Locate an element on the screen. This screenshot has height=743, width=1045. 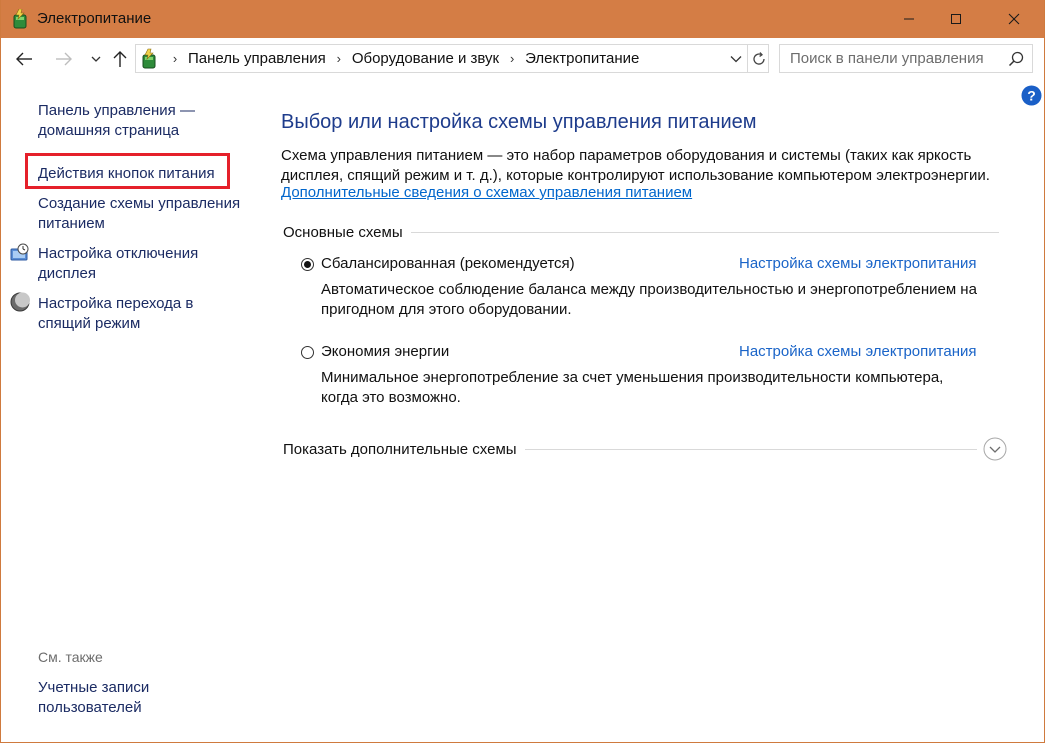
back-button is located at coordinates (24, 59).